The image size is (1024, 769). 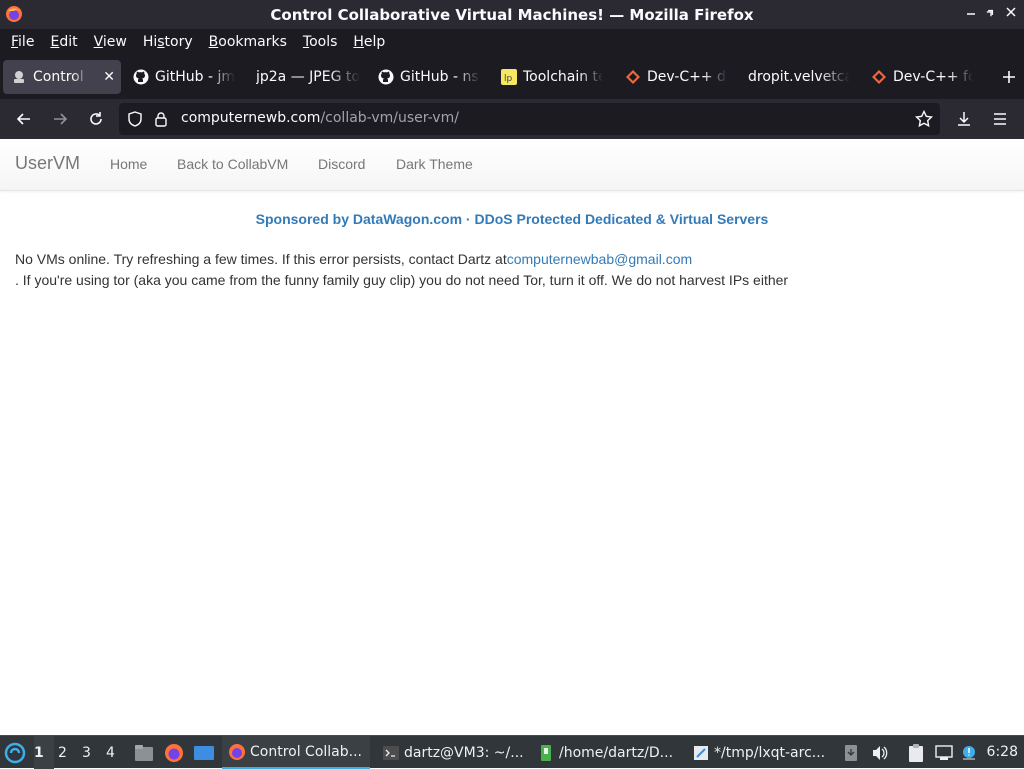 What do you see at coordinates (161, 119) in the screenshot?
I see `lock-icon` at bounding box center [161, 119].